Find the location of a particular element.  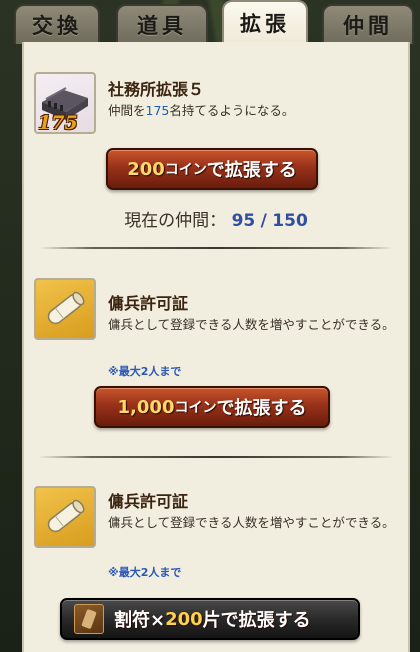

desc-suffix: 名持てるようになる。 is located at coordinates (232, 110).